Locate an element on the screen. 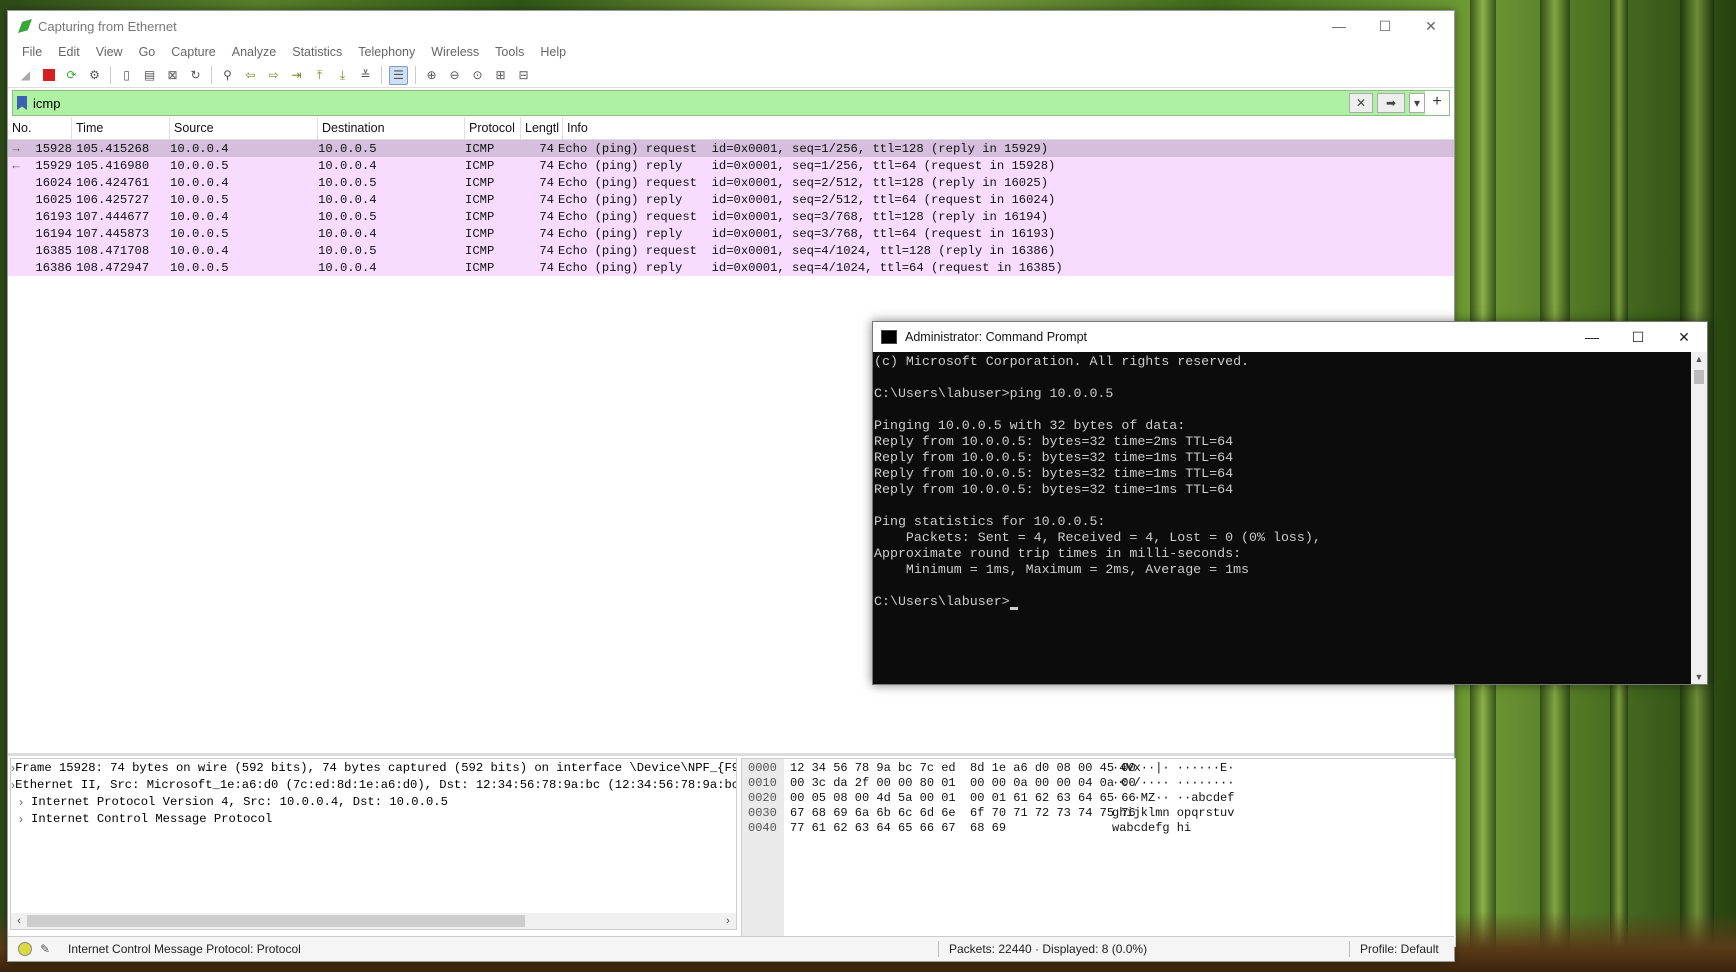  packet-time: 106.425727 is located at coordinates (113, 199).